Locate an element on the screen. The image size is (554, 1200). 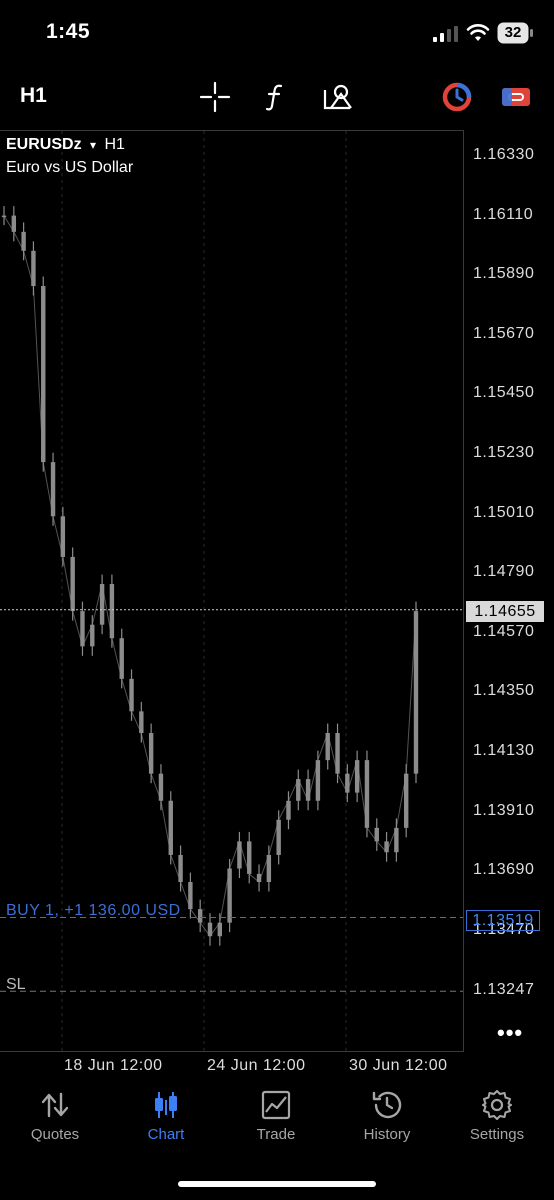
tab-chart: Chart is located at coordinates (166, 1115).